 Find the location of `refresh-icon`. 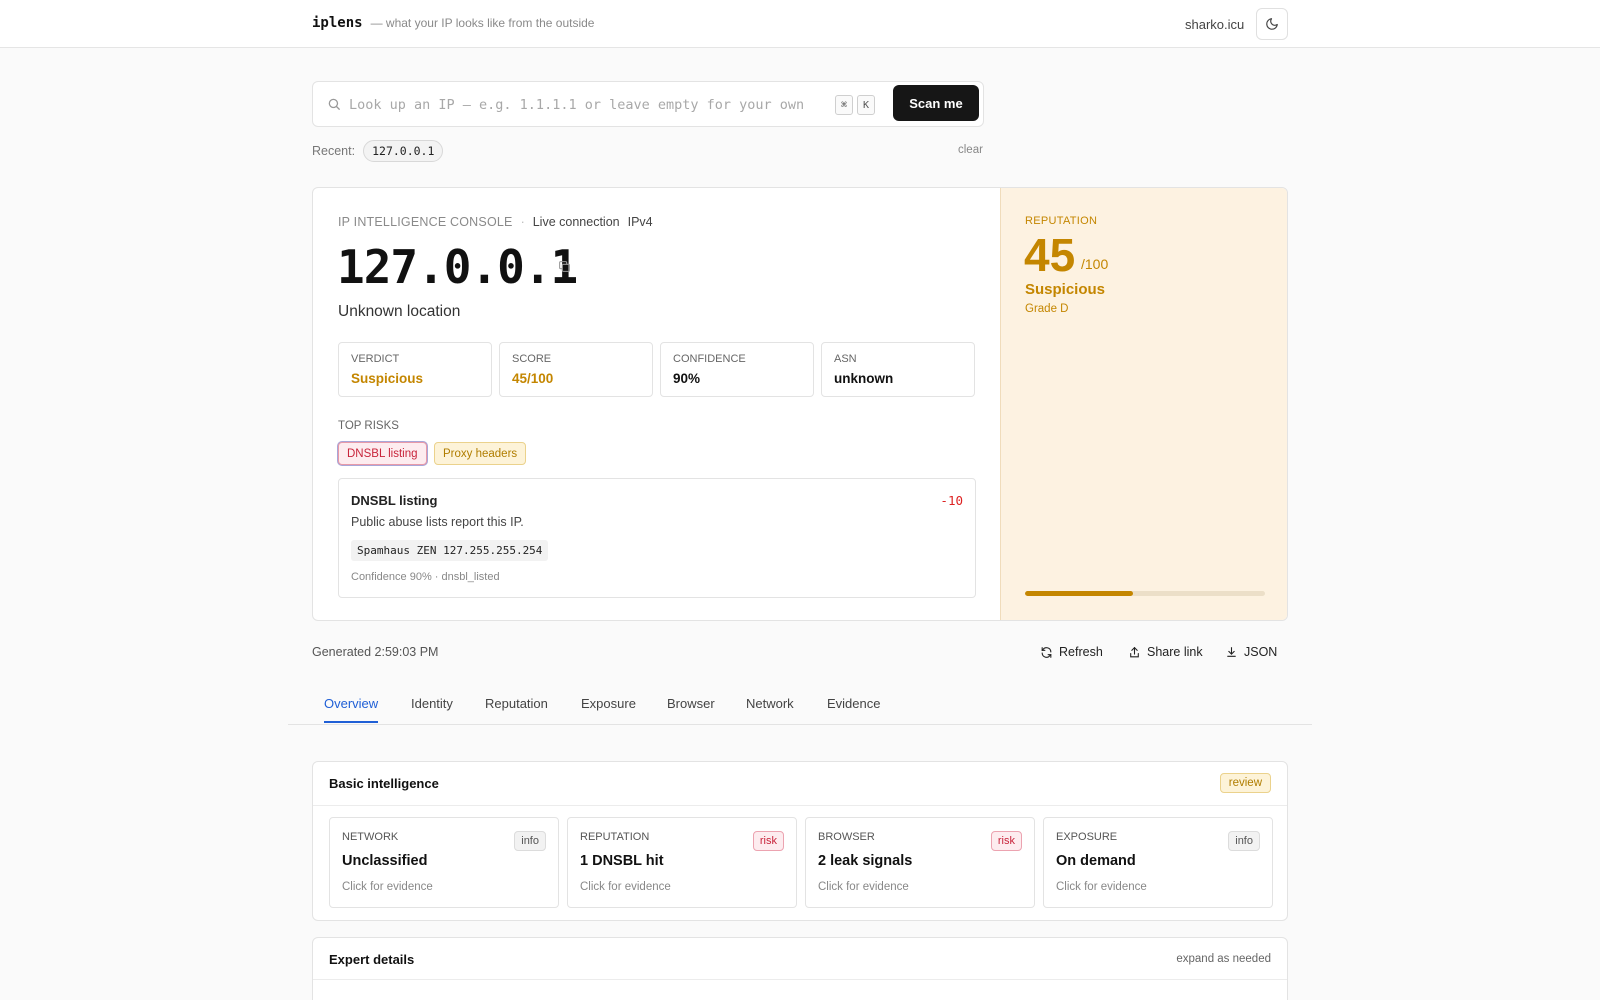

refresh-icon is located at coordinates (1046, 652).